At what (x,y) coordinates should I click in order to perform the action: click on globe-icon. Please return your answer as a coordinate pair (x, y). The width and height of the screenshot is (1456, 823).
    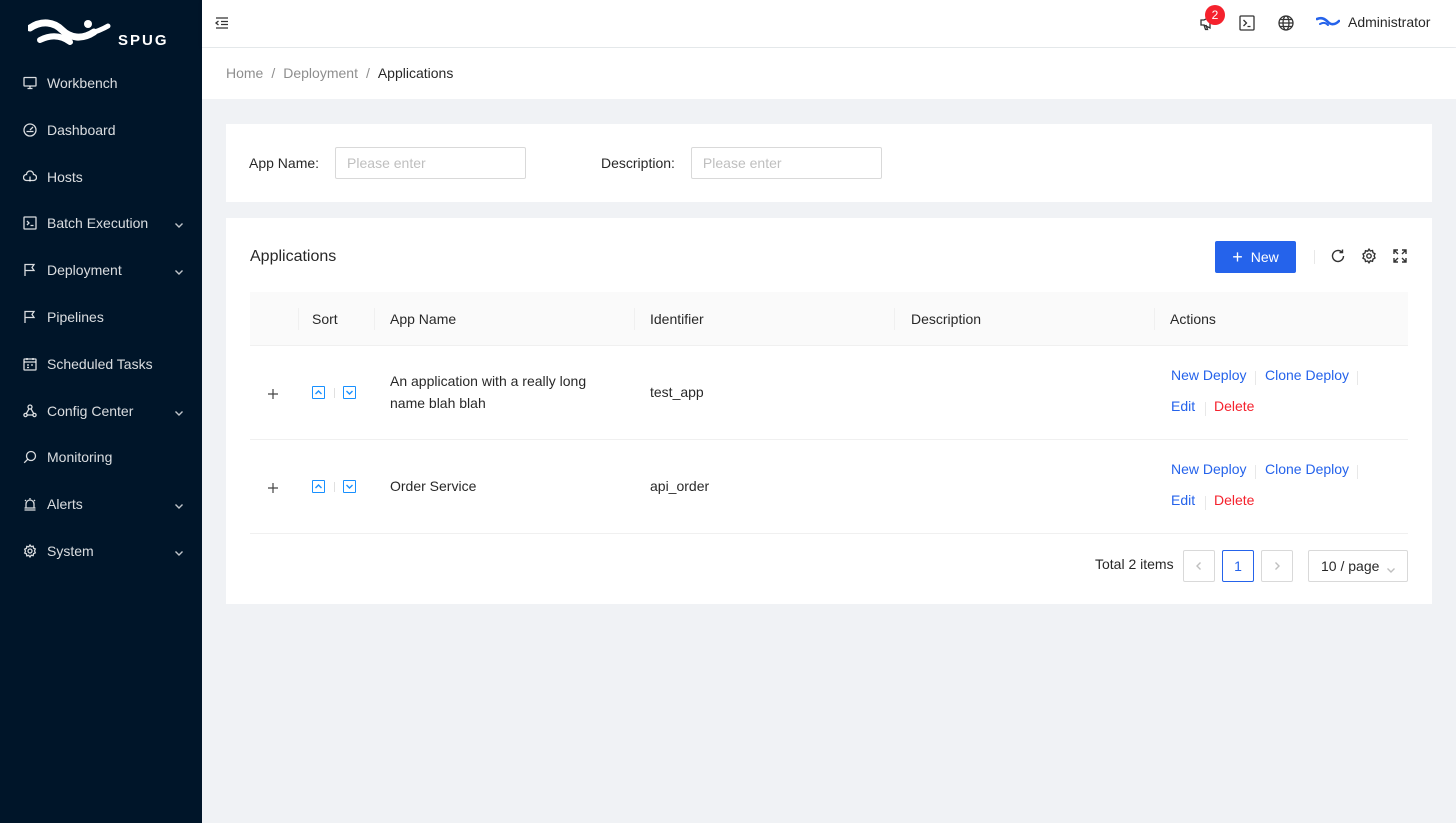
    Looking at the image, I should click on (1286, 23).